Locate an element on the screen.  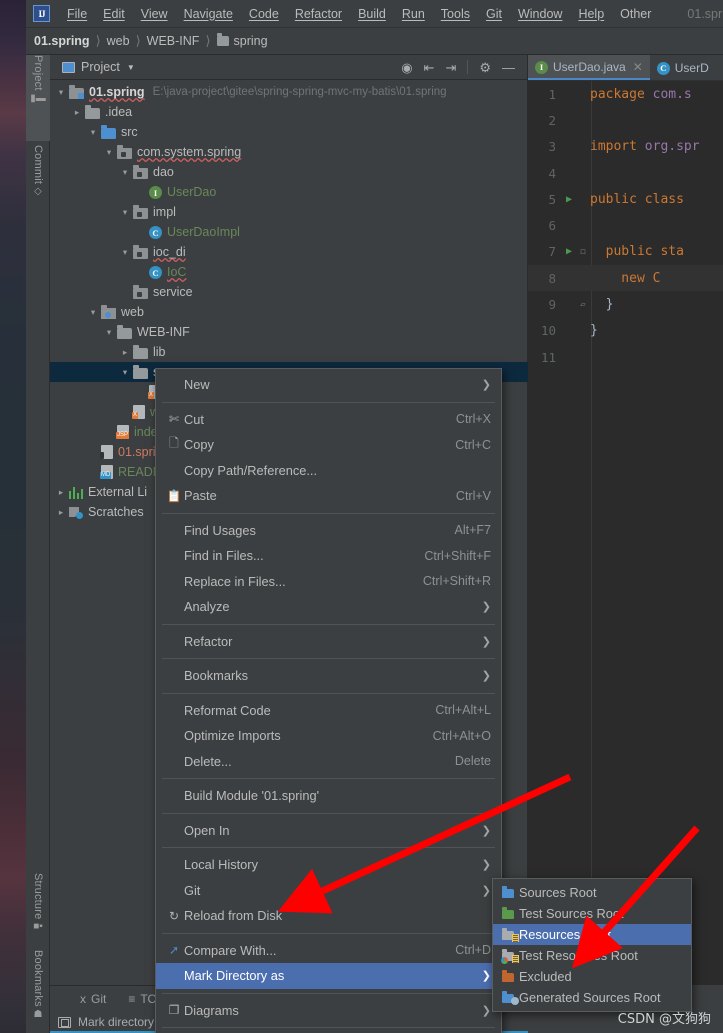
sidebar-label-bookmarks: Bookmarks is located at coordinates (38, 978).